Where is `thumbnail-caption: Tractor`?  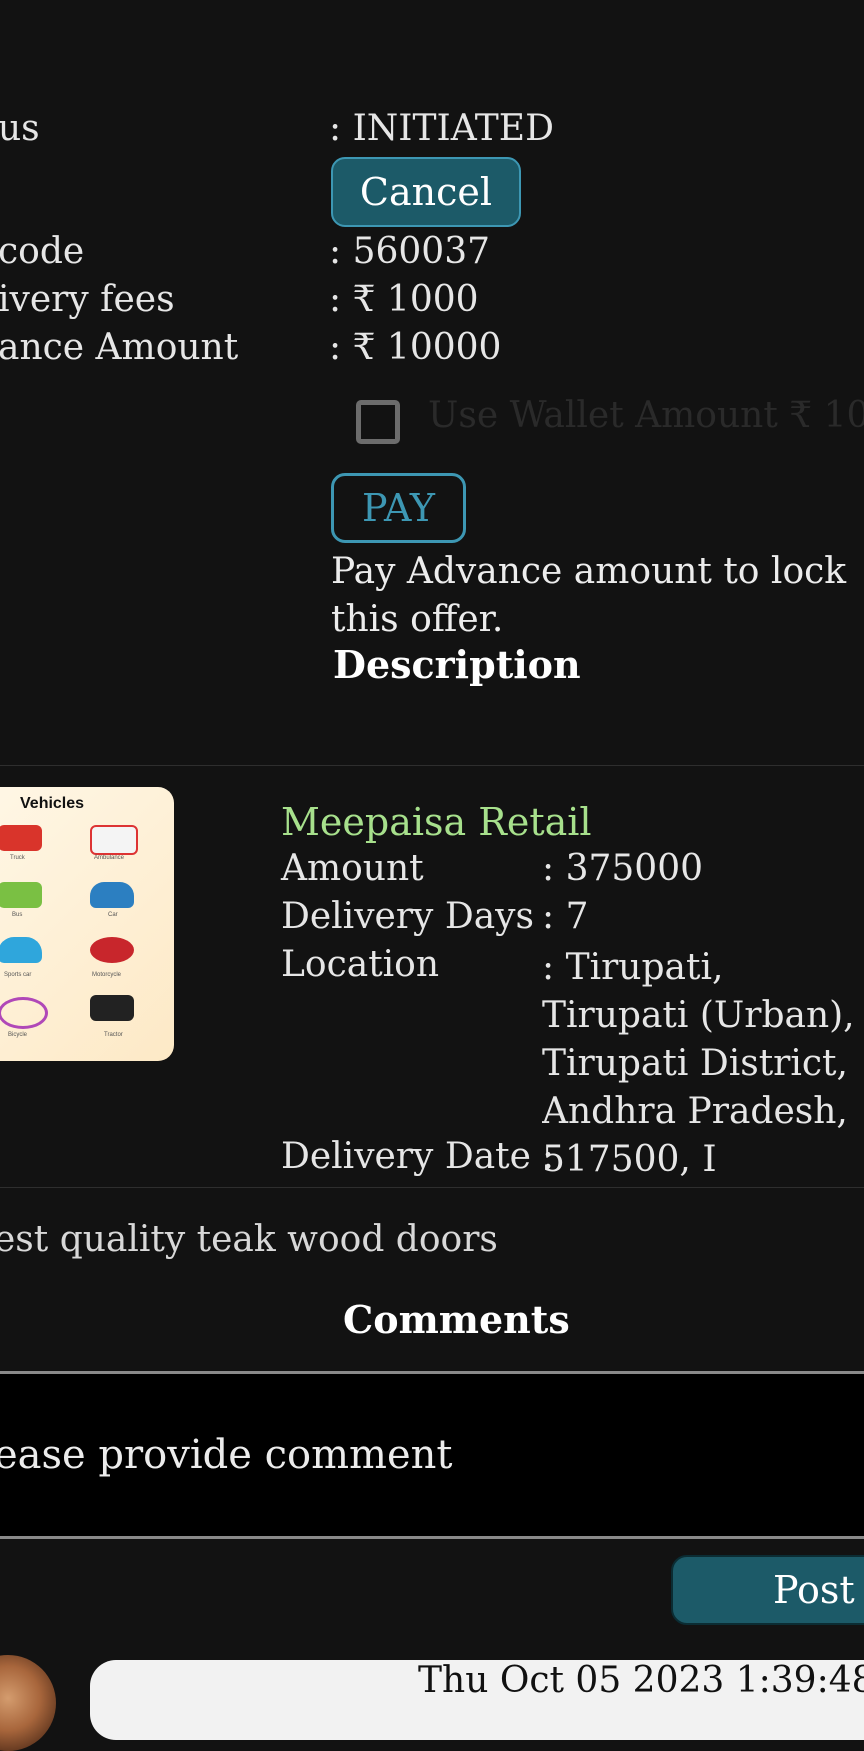 thumbnail-caption: Tractor is located at coordinates (113, 1035).